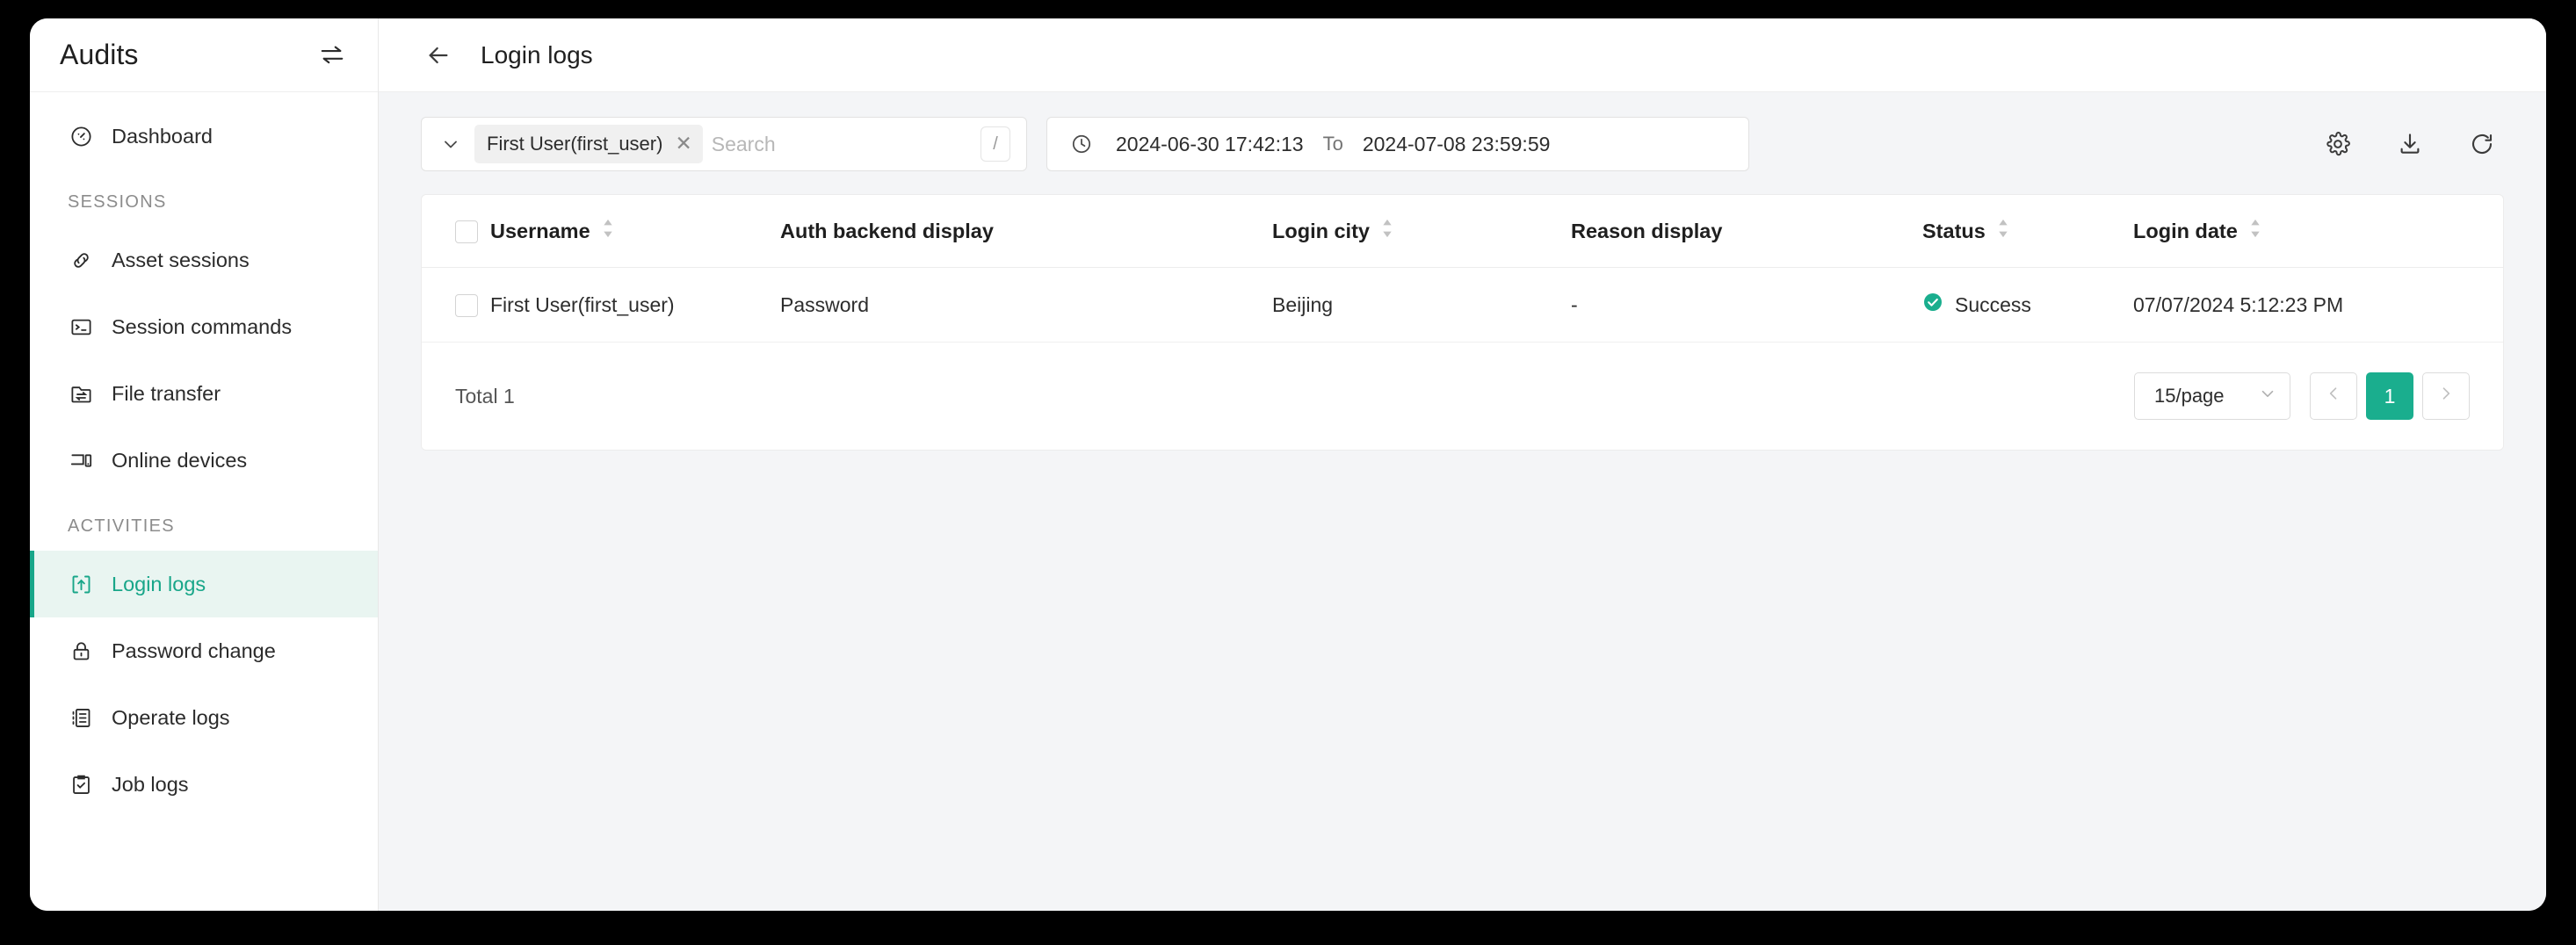 The height and width of the screenshot is (945, 2576). Describe the element at coordinates (1954, 230) in the screenshot. I see `column-label: Status` at that location.